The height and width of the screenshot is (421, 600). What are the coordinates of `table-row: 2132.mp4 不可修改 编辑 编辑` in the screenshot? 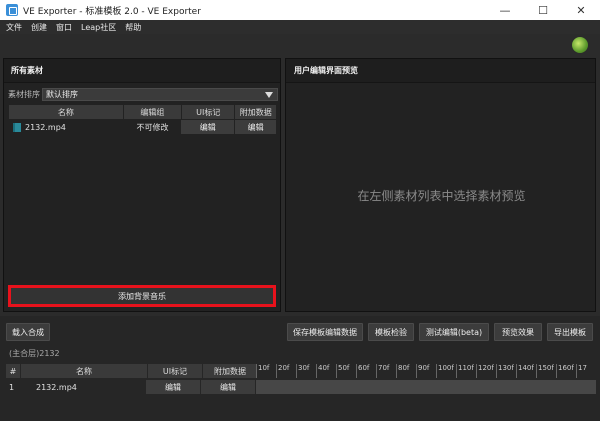 It's located at (143, 127).